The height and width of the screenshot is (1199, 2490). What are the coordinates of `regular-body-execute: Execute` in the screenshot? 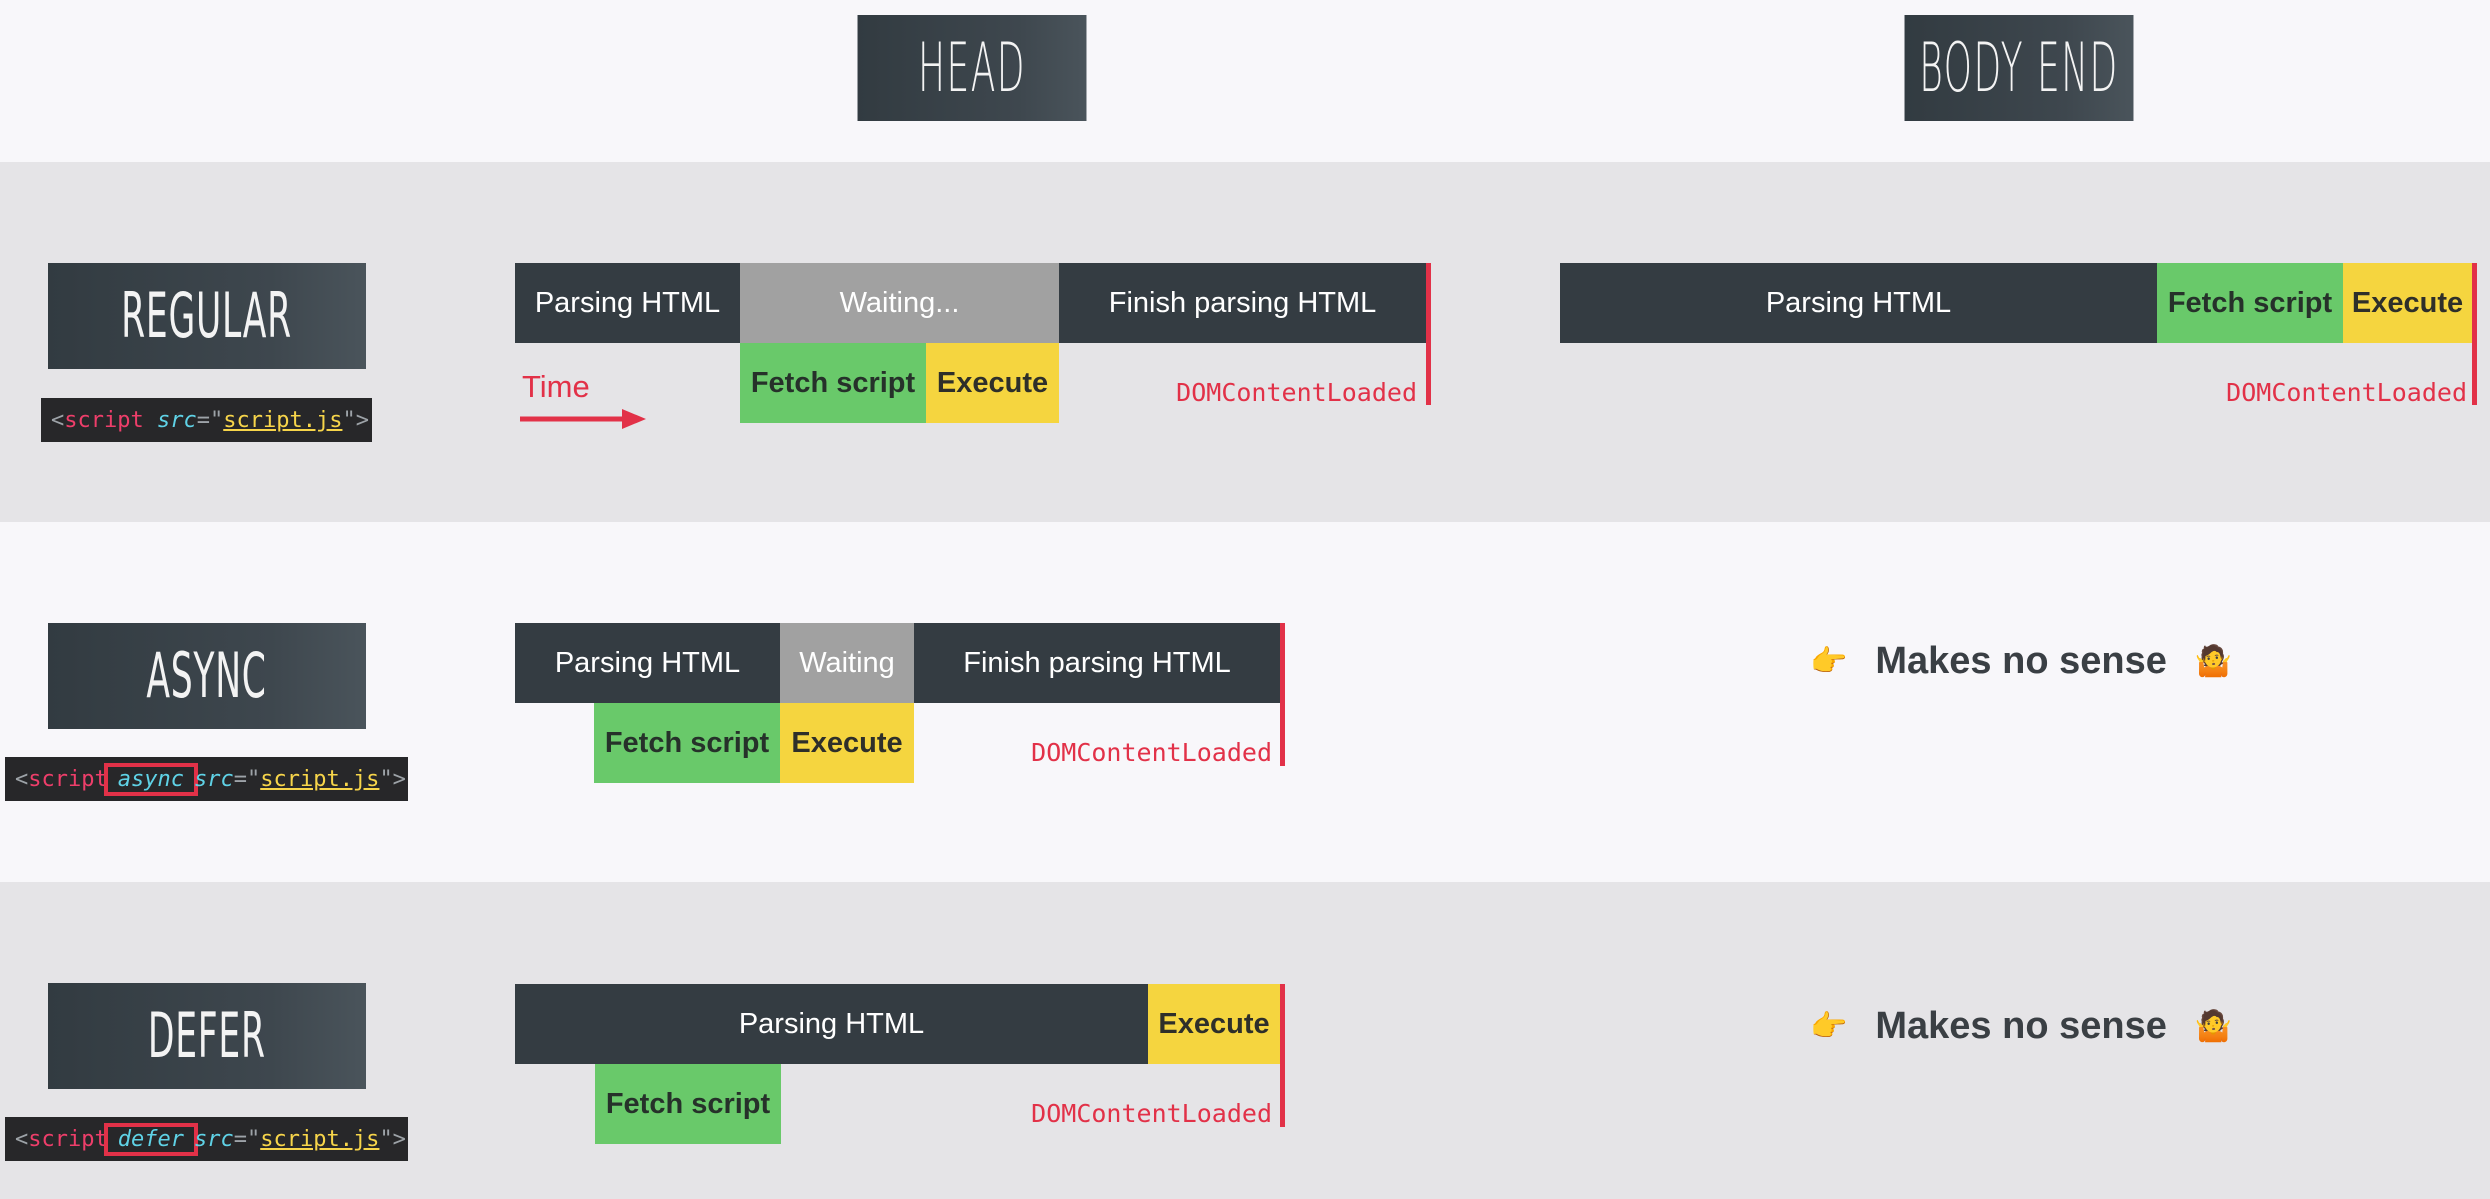 It's located at (2407, 303).